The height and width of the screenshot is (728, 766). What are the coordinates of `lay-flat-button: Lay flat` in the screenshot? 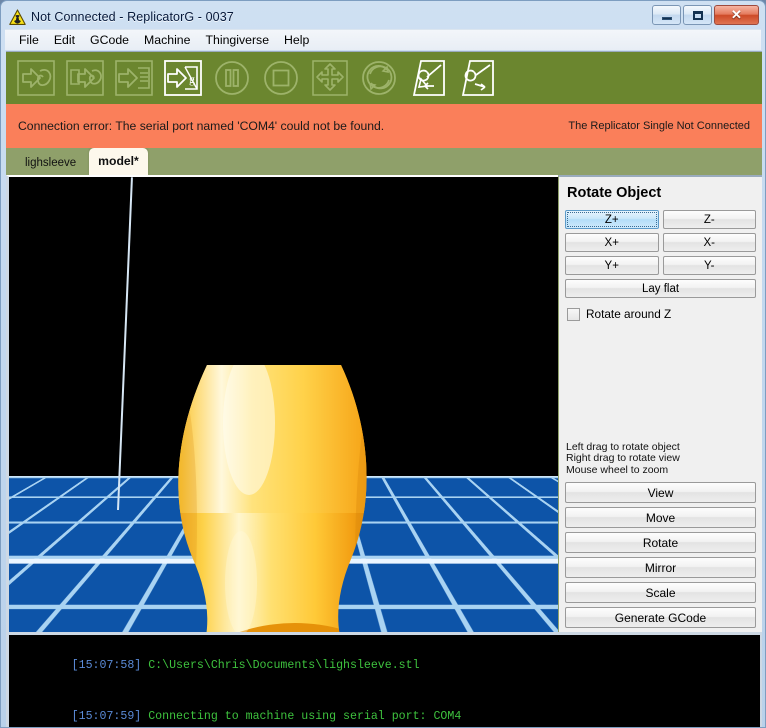 It's located at (660, 288).